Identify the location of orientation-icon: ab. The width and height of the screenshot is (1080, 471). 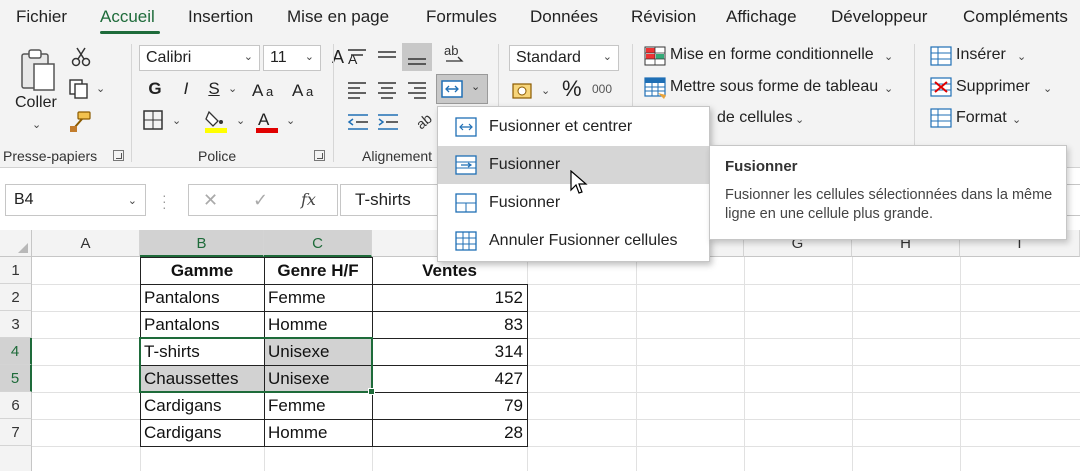
(424, 123).